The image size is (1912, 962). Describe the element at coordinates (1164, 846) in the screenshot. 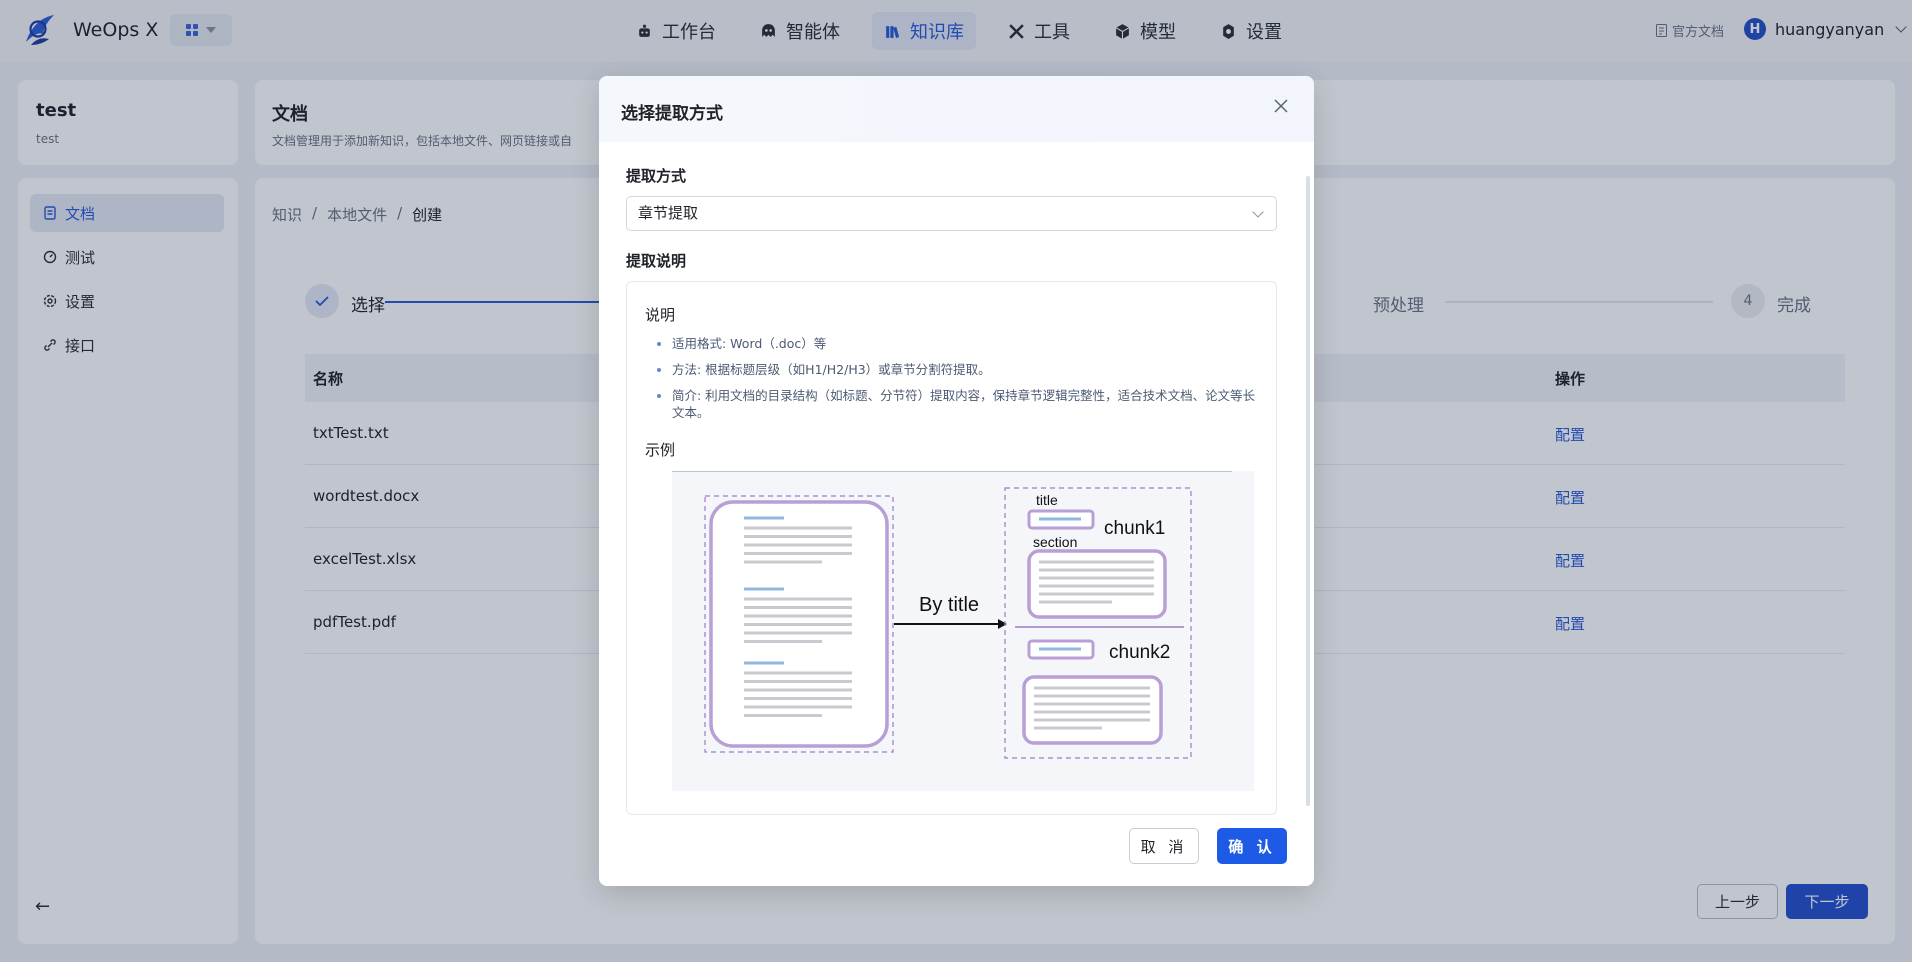

I see `cancel-button: 取 消` at that location.